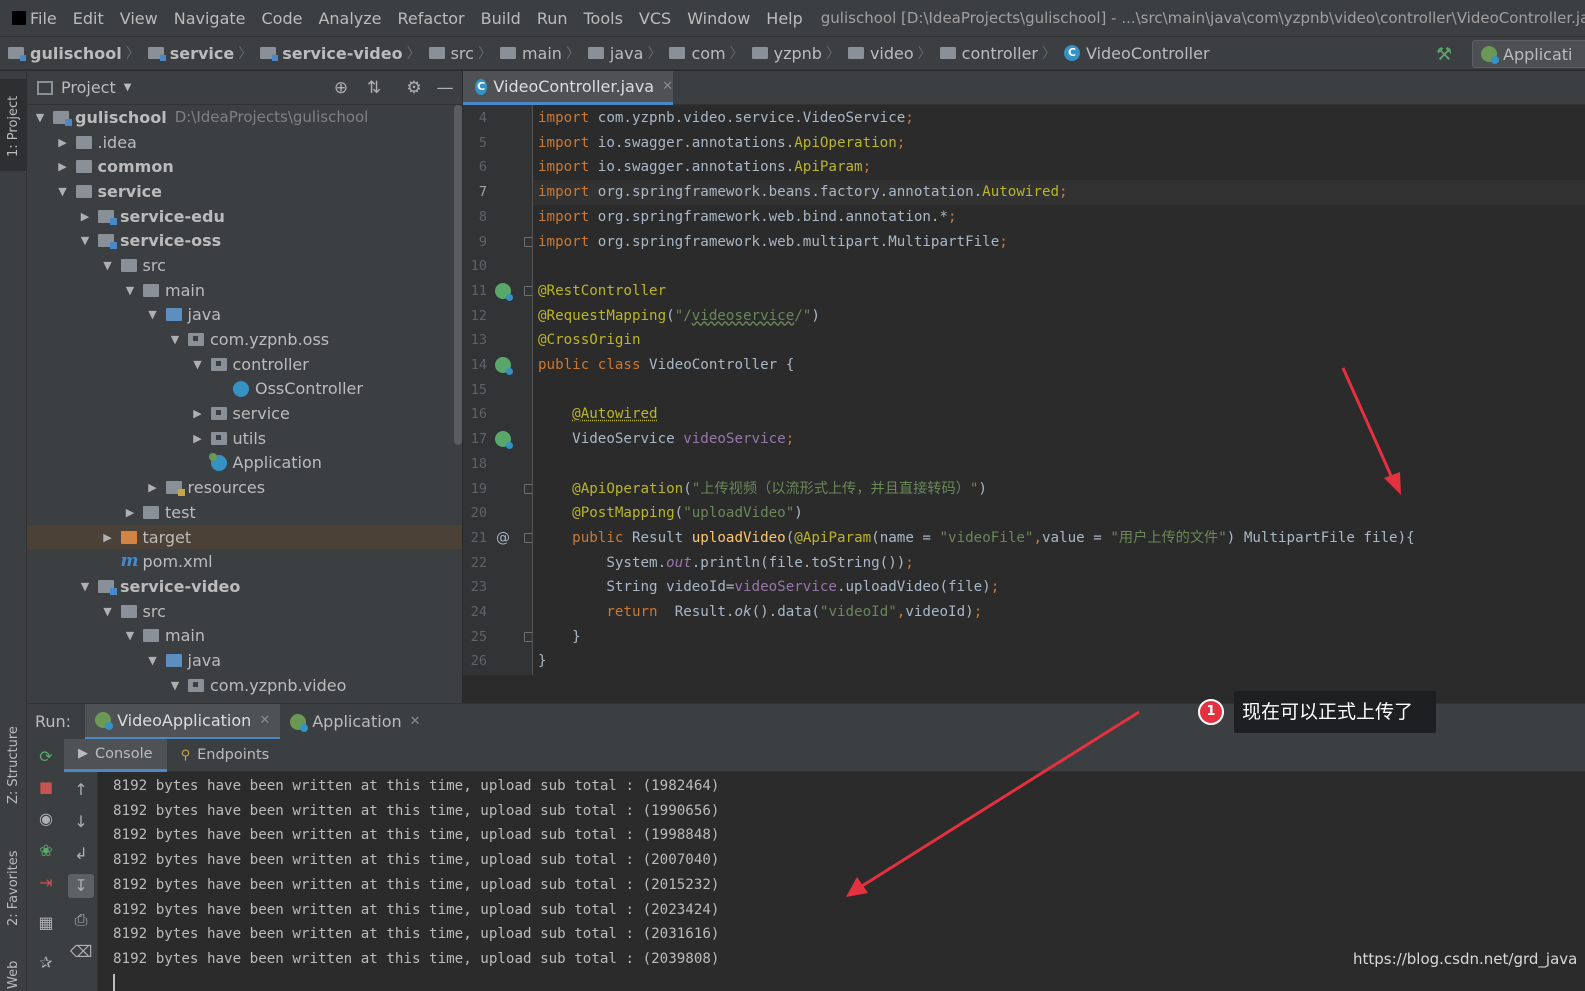  What do you see at coordinates (244, 117) in the screenshot?
I see `tree-item-gulischool: ▼ gulischool D:\IdeaProjects\gulischool` at bounding box center [244, 117].